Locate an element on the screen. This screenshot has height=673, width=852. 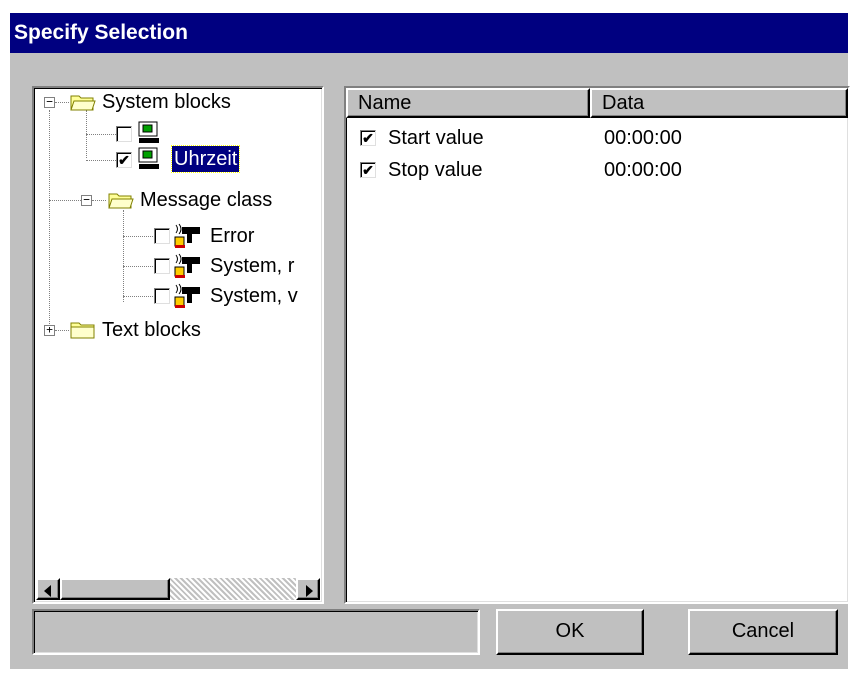
tree-label-message-class: Message class is located at coordinates (206, 200).